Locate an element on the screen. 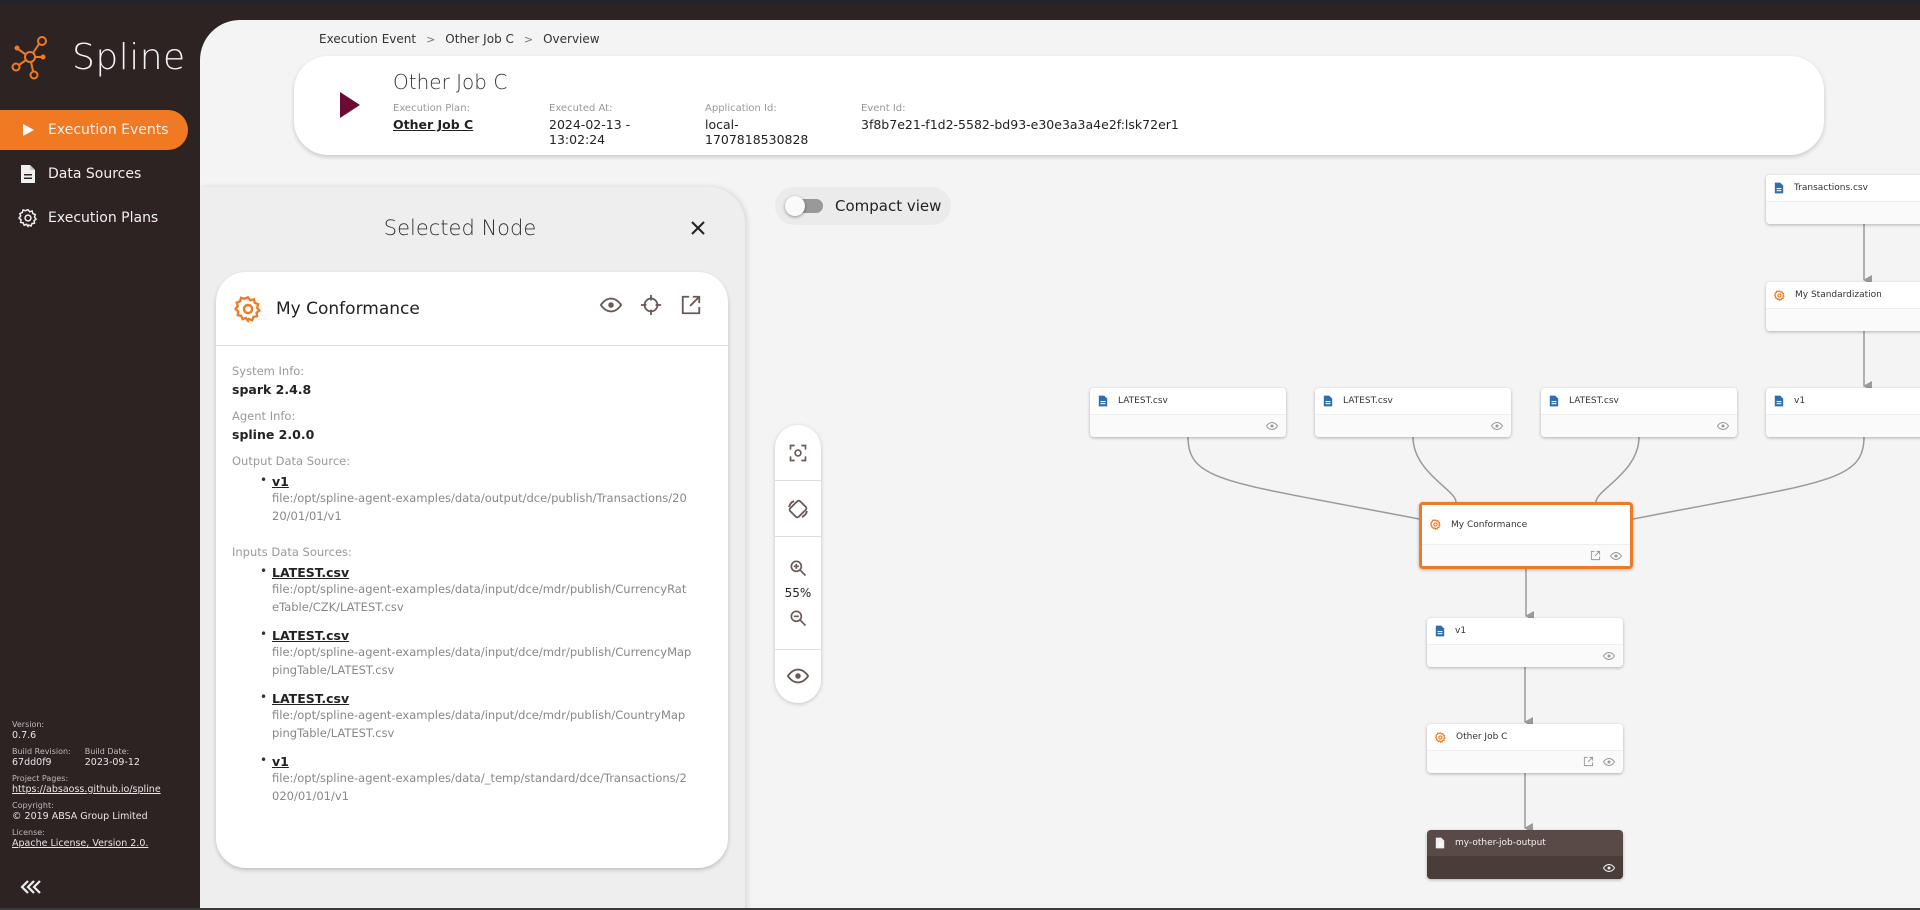 The height and width of the screenshot is (910, 1920). field-label: Execution Plan: is located at coordinates (431, 108).